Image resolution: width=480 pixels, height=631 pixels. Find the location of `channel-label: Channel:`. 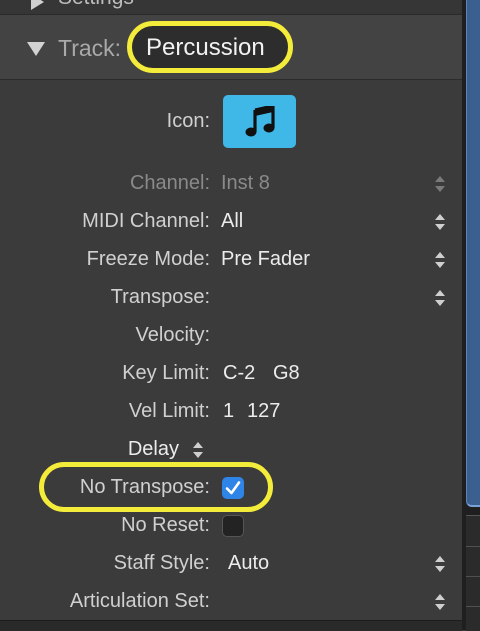

channel-label: Channel: is located at coordinates (169, 183).